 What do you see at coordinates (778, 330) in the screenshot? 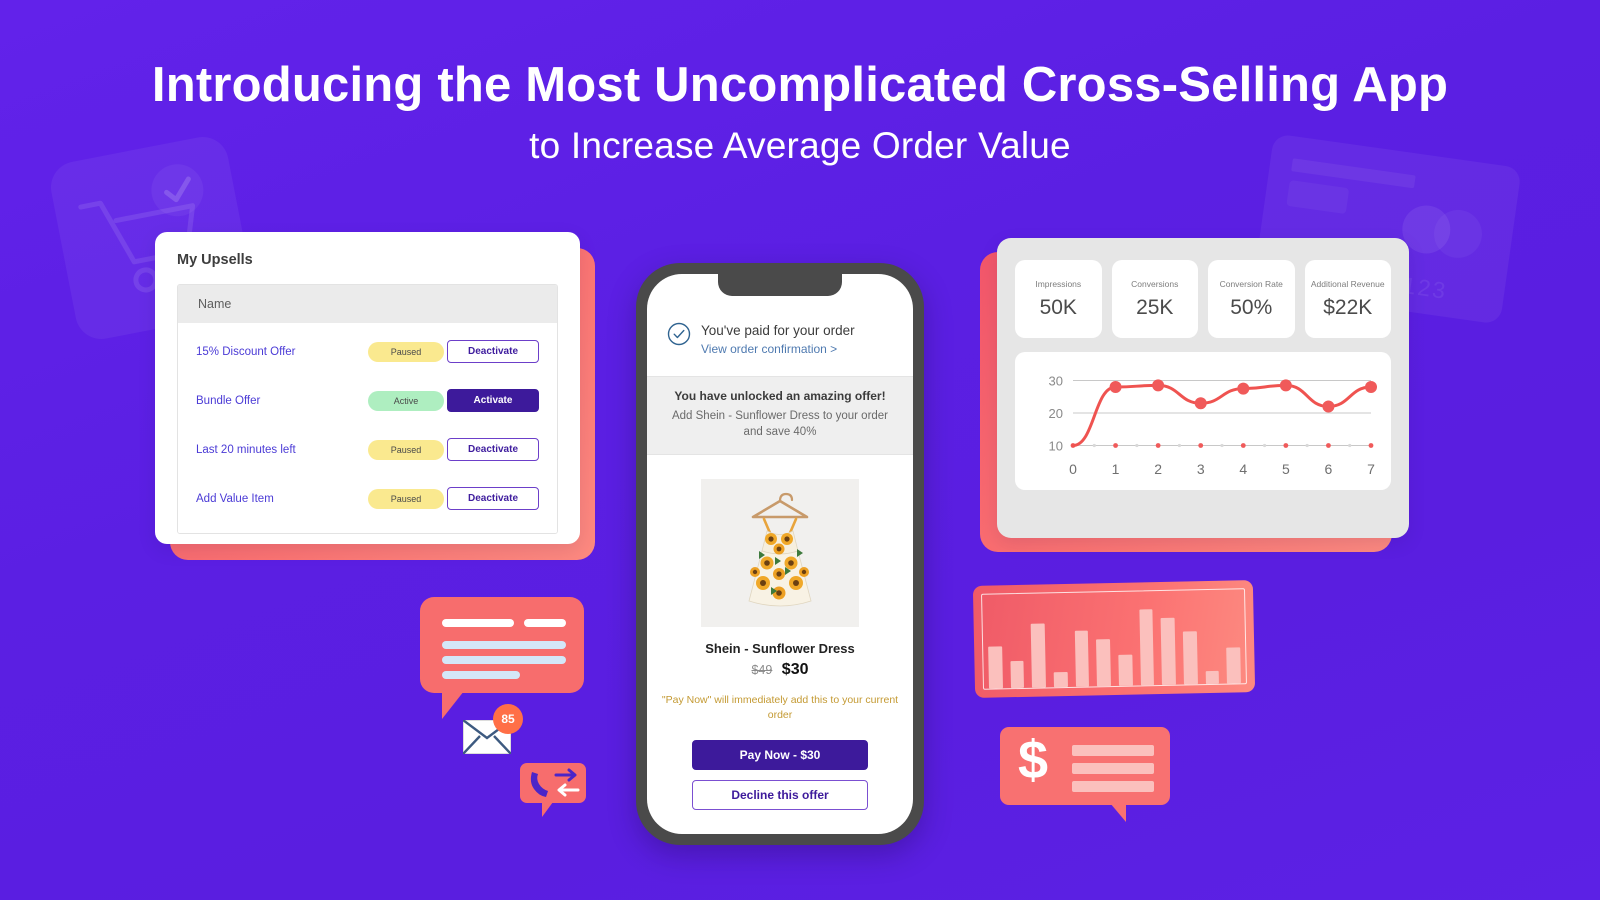
I see `order-paid-title: You've paid for your order` at bounding box center [778, 330].